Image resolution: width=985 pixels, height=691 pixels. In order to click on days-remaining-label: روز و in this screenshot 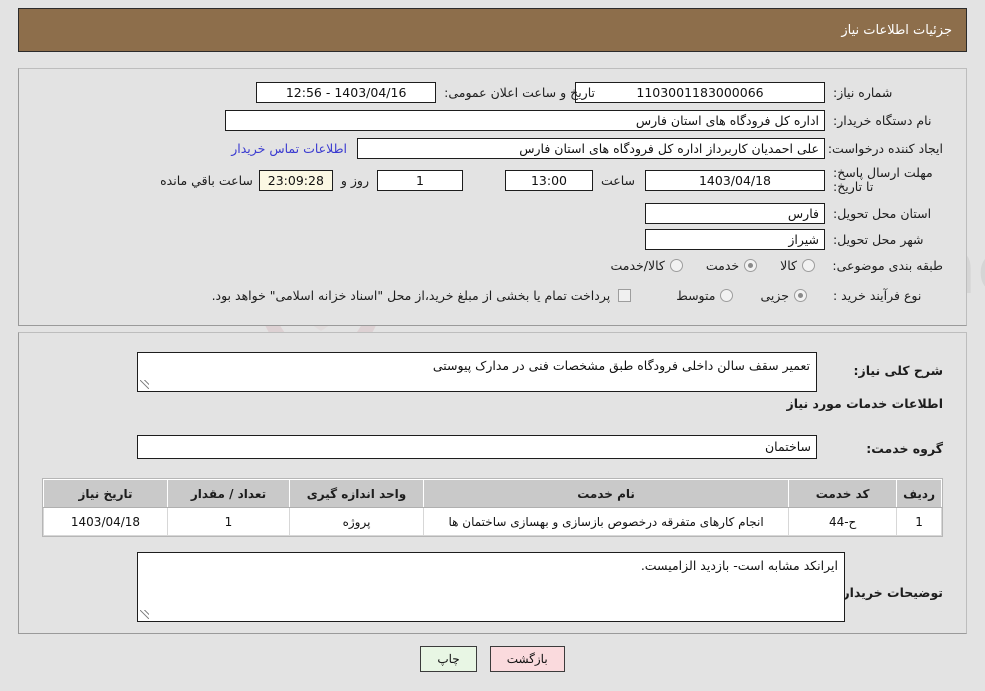, I will do `click(354, 180)`.